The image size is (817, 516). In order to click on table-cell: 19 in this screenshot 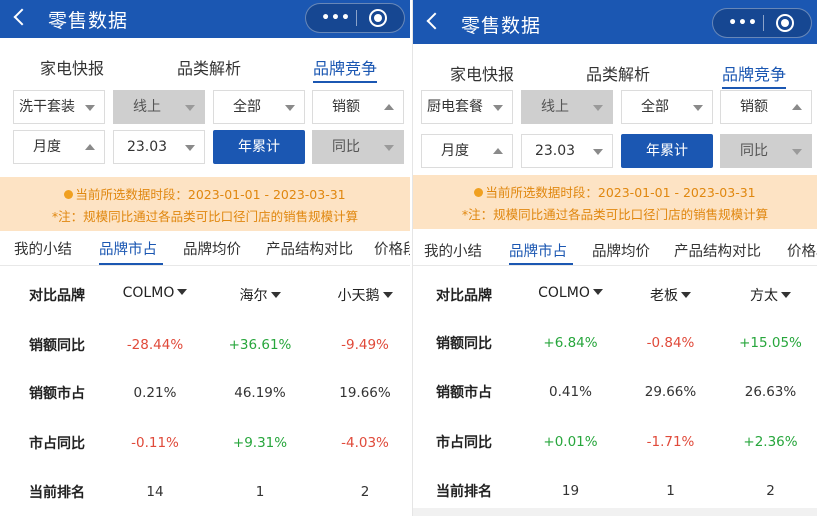, I will do `click(570, 491)`.